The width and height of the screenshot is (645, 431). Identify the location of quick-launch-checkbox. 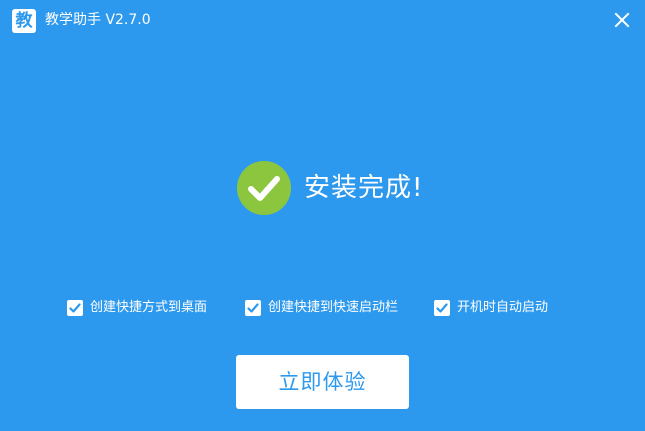
(253, 308).